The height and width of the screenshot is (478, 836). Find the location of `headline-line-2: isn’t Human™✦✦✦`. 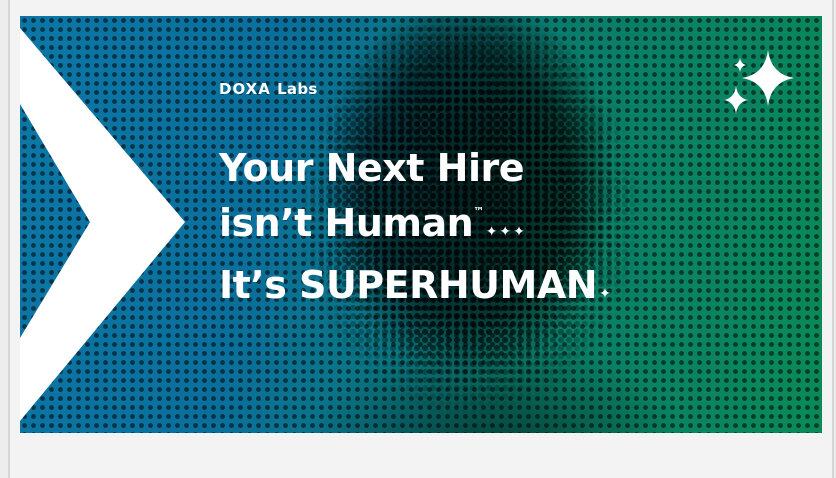

headline-line-2: isn’t Human™✦✦✦ is located at coordinates (373, 223).